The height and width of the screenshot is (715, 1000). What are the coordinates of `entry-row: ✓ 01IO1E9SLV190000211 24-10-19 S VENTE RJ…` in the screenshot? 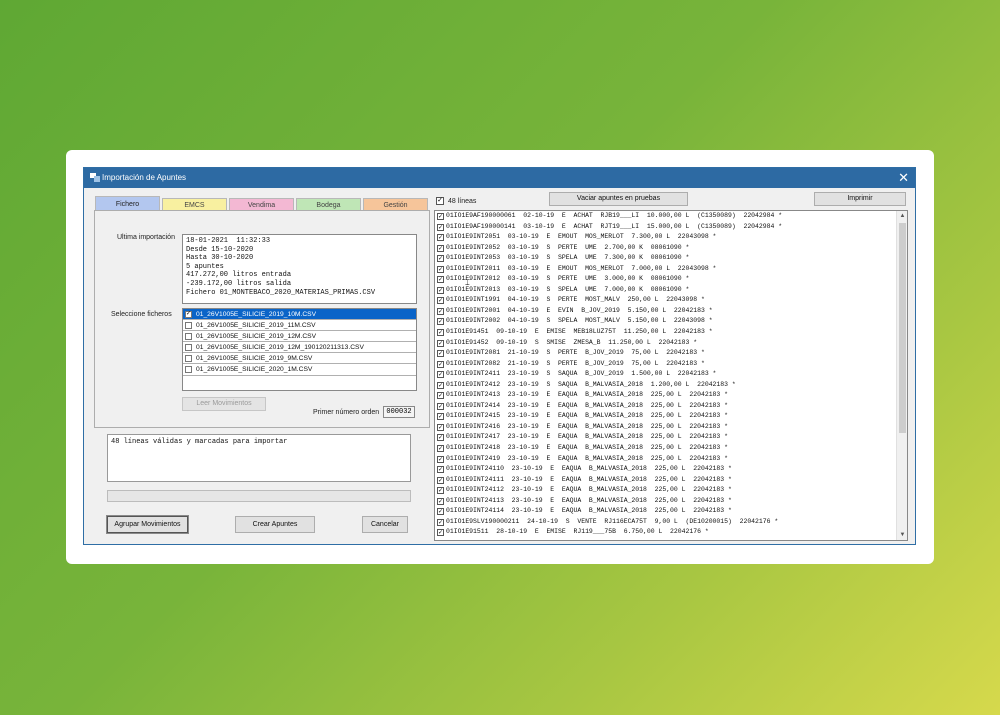 It's located at (666, 522).